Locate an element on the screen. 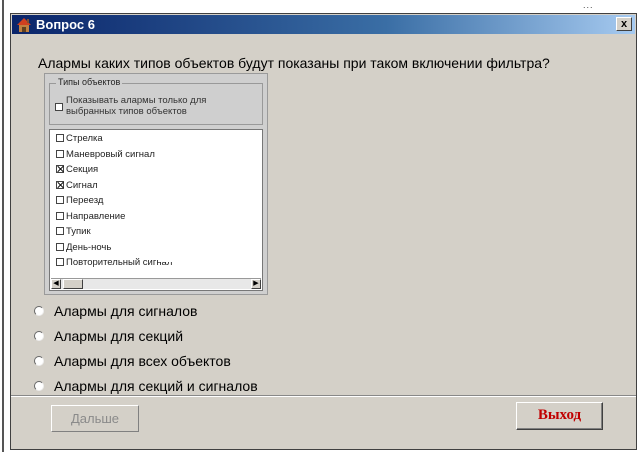  answer-label: Алармы для сигналов is located at coordinates (126, 311).